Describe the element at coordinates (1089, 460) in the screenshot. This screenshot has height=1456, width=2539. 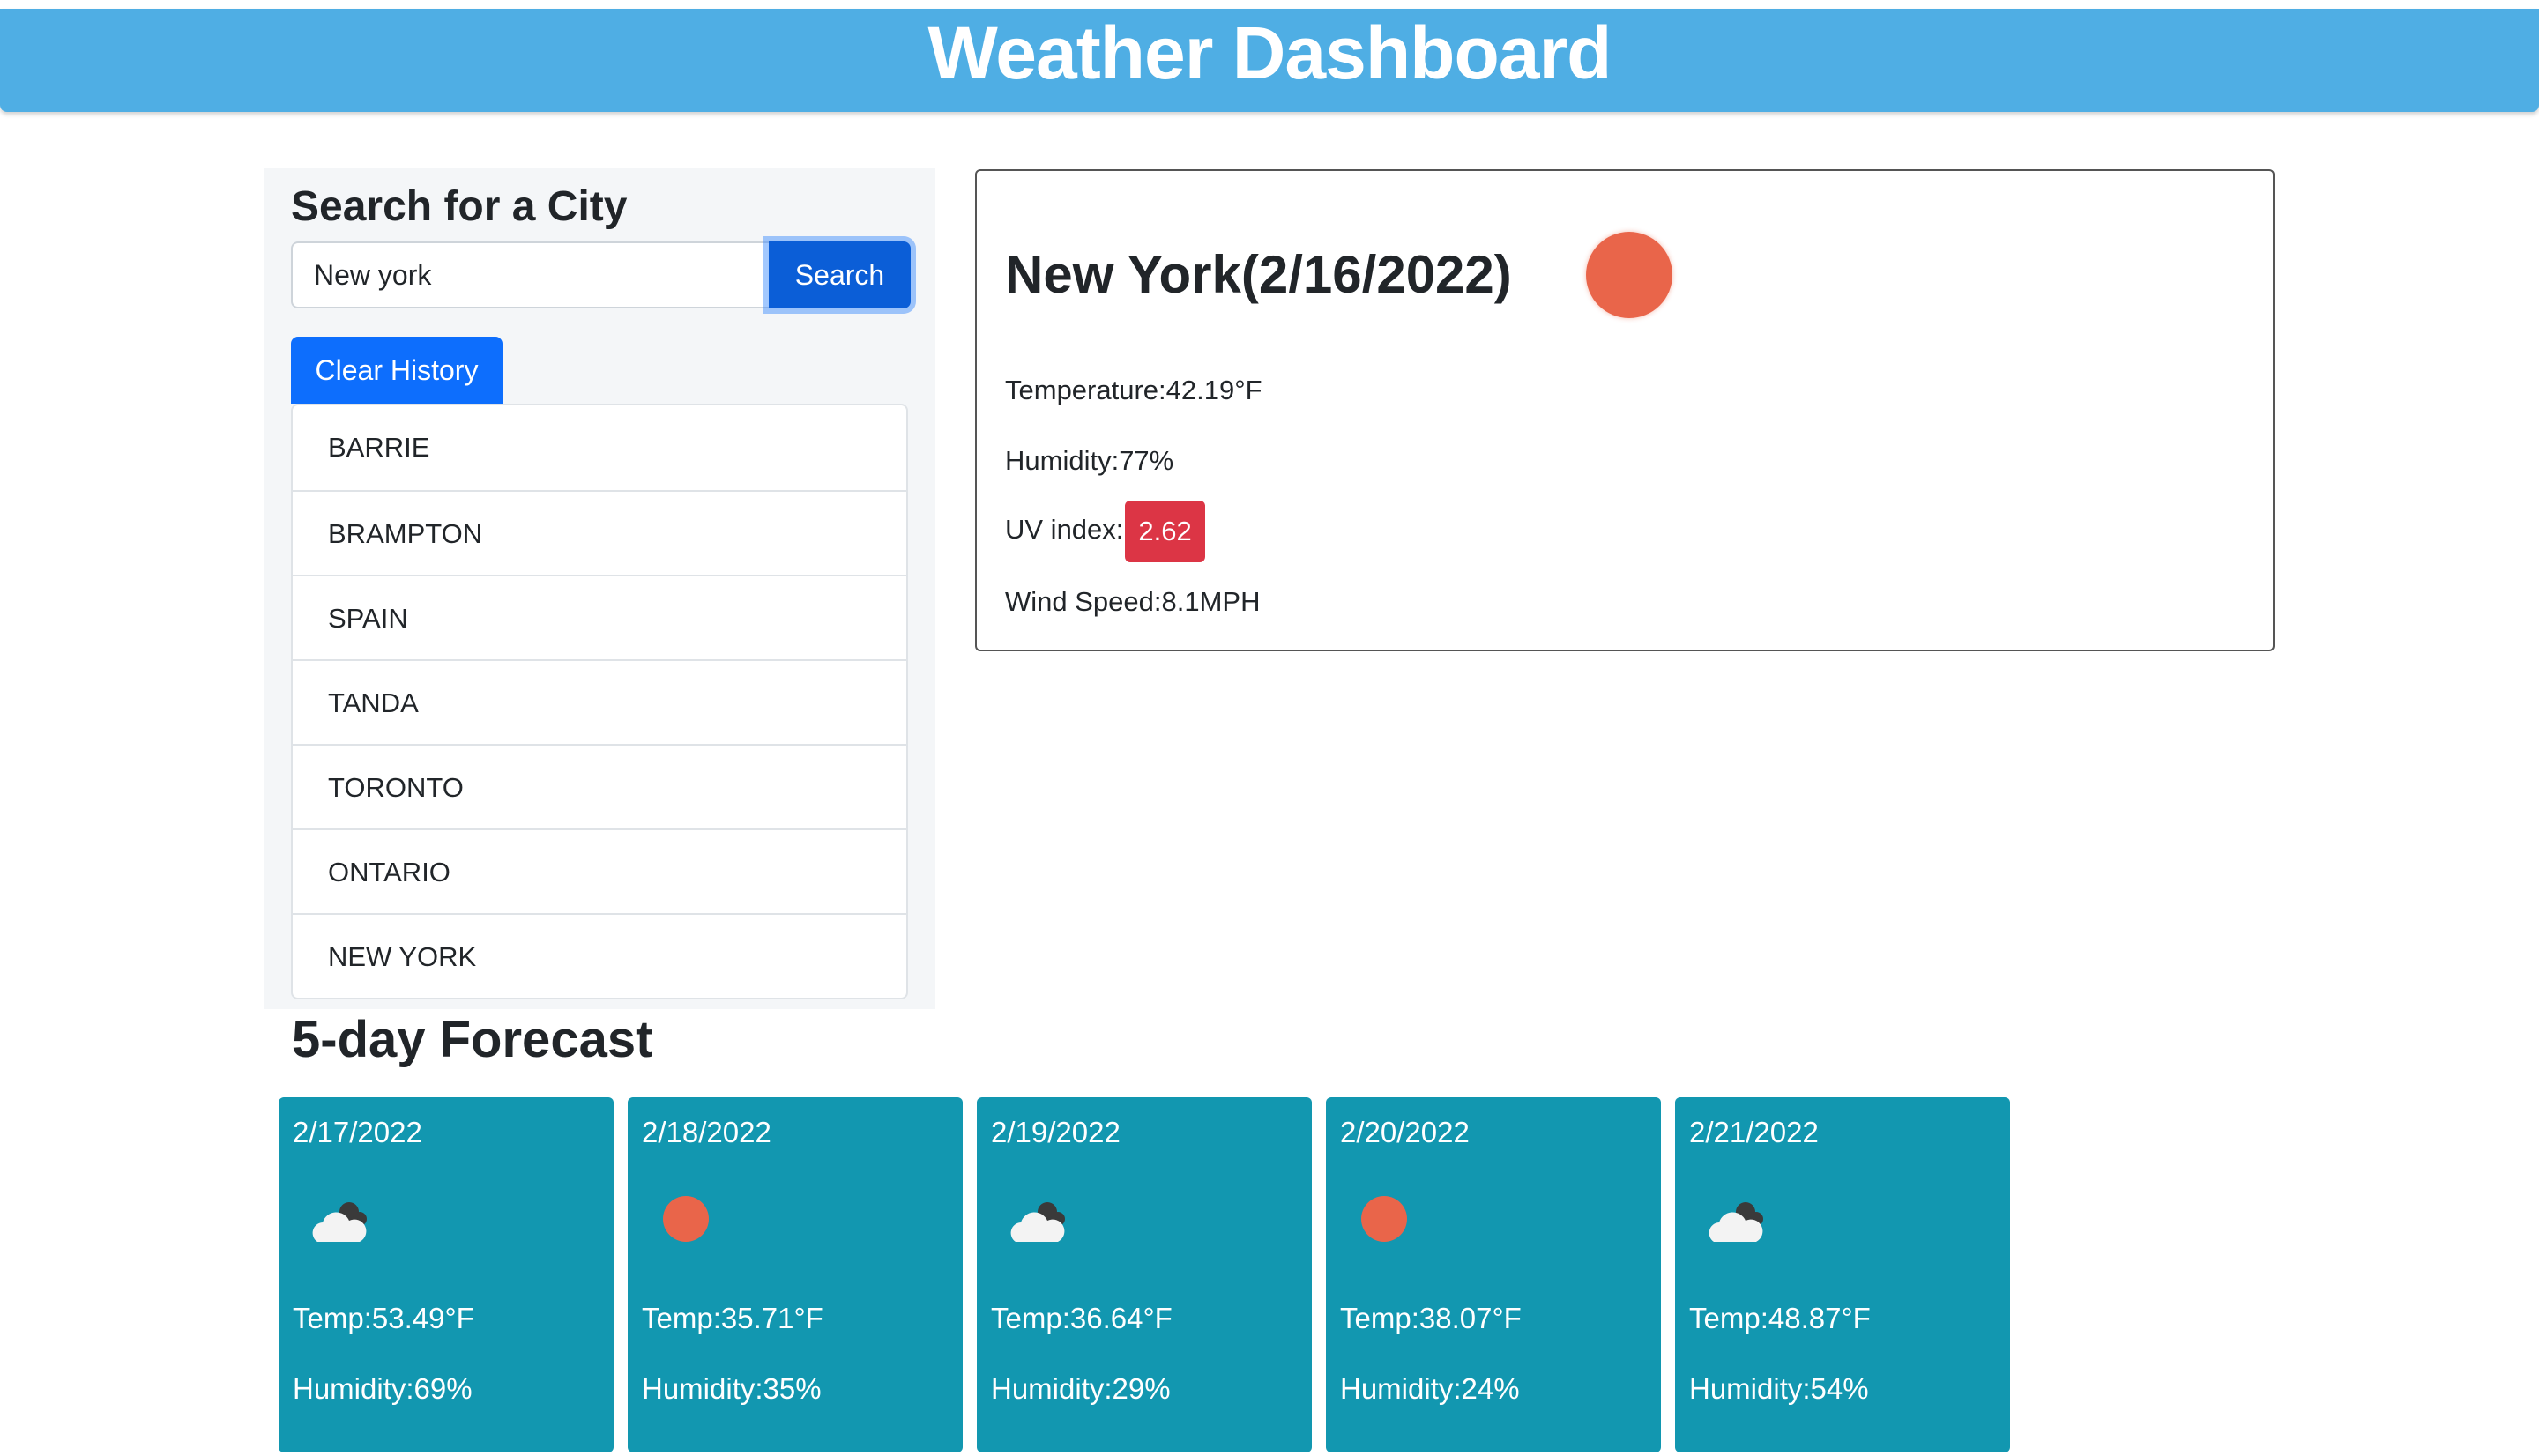
I see `current-humidity: Humidity:77%` at that location.